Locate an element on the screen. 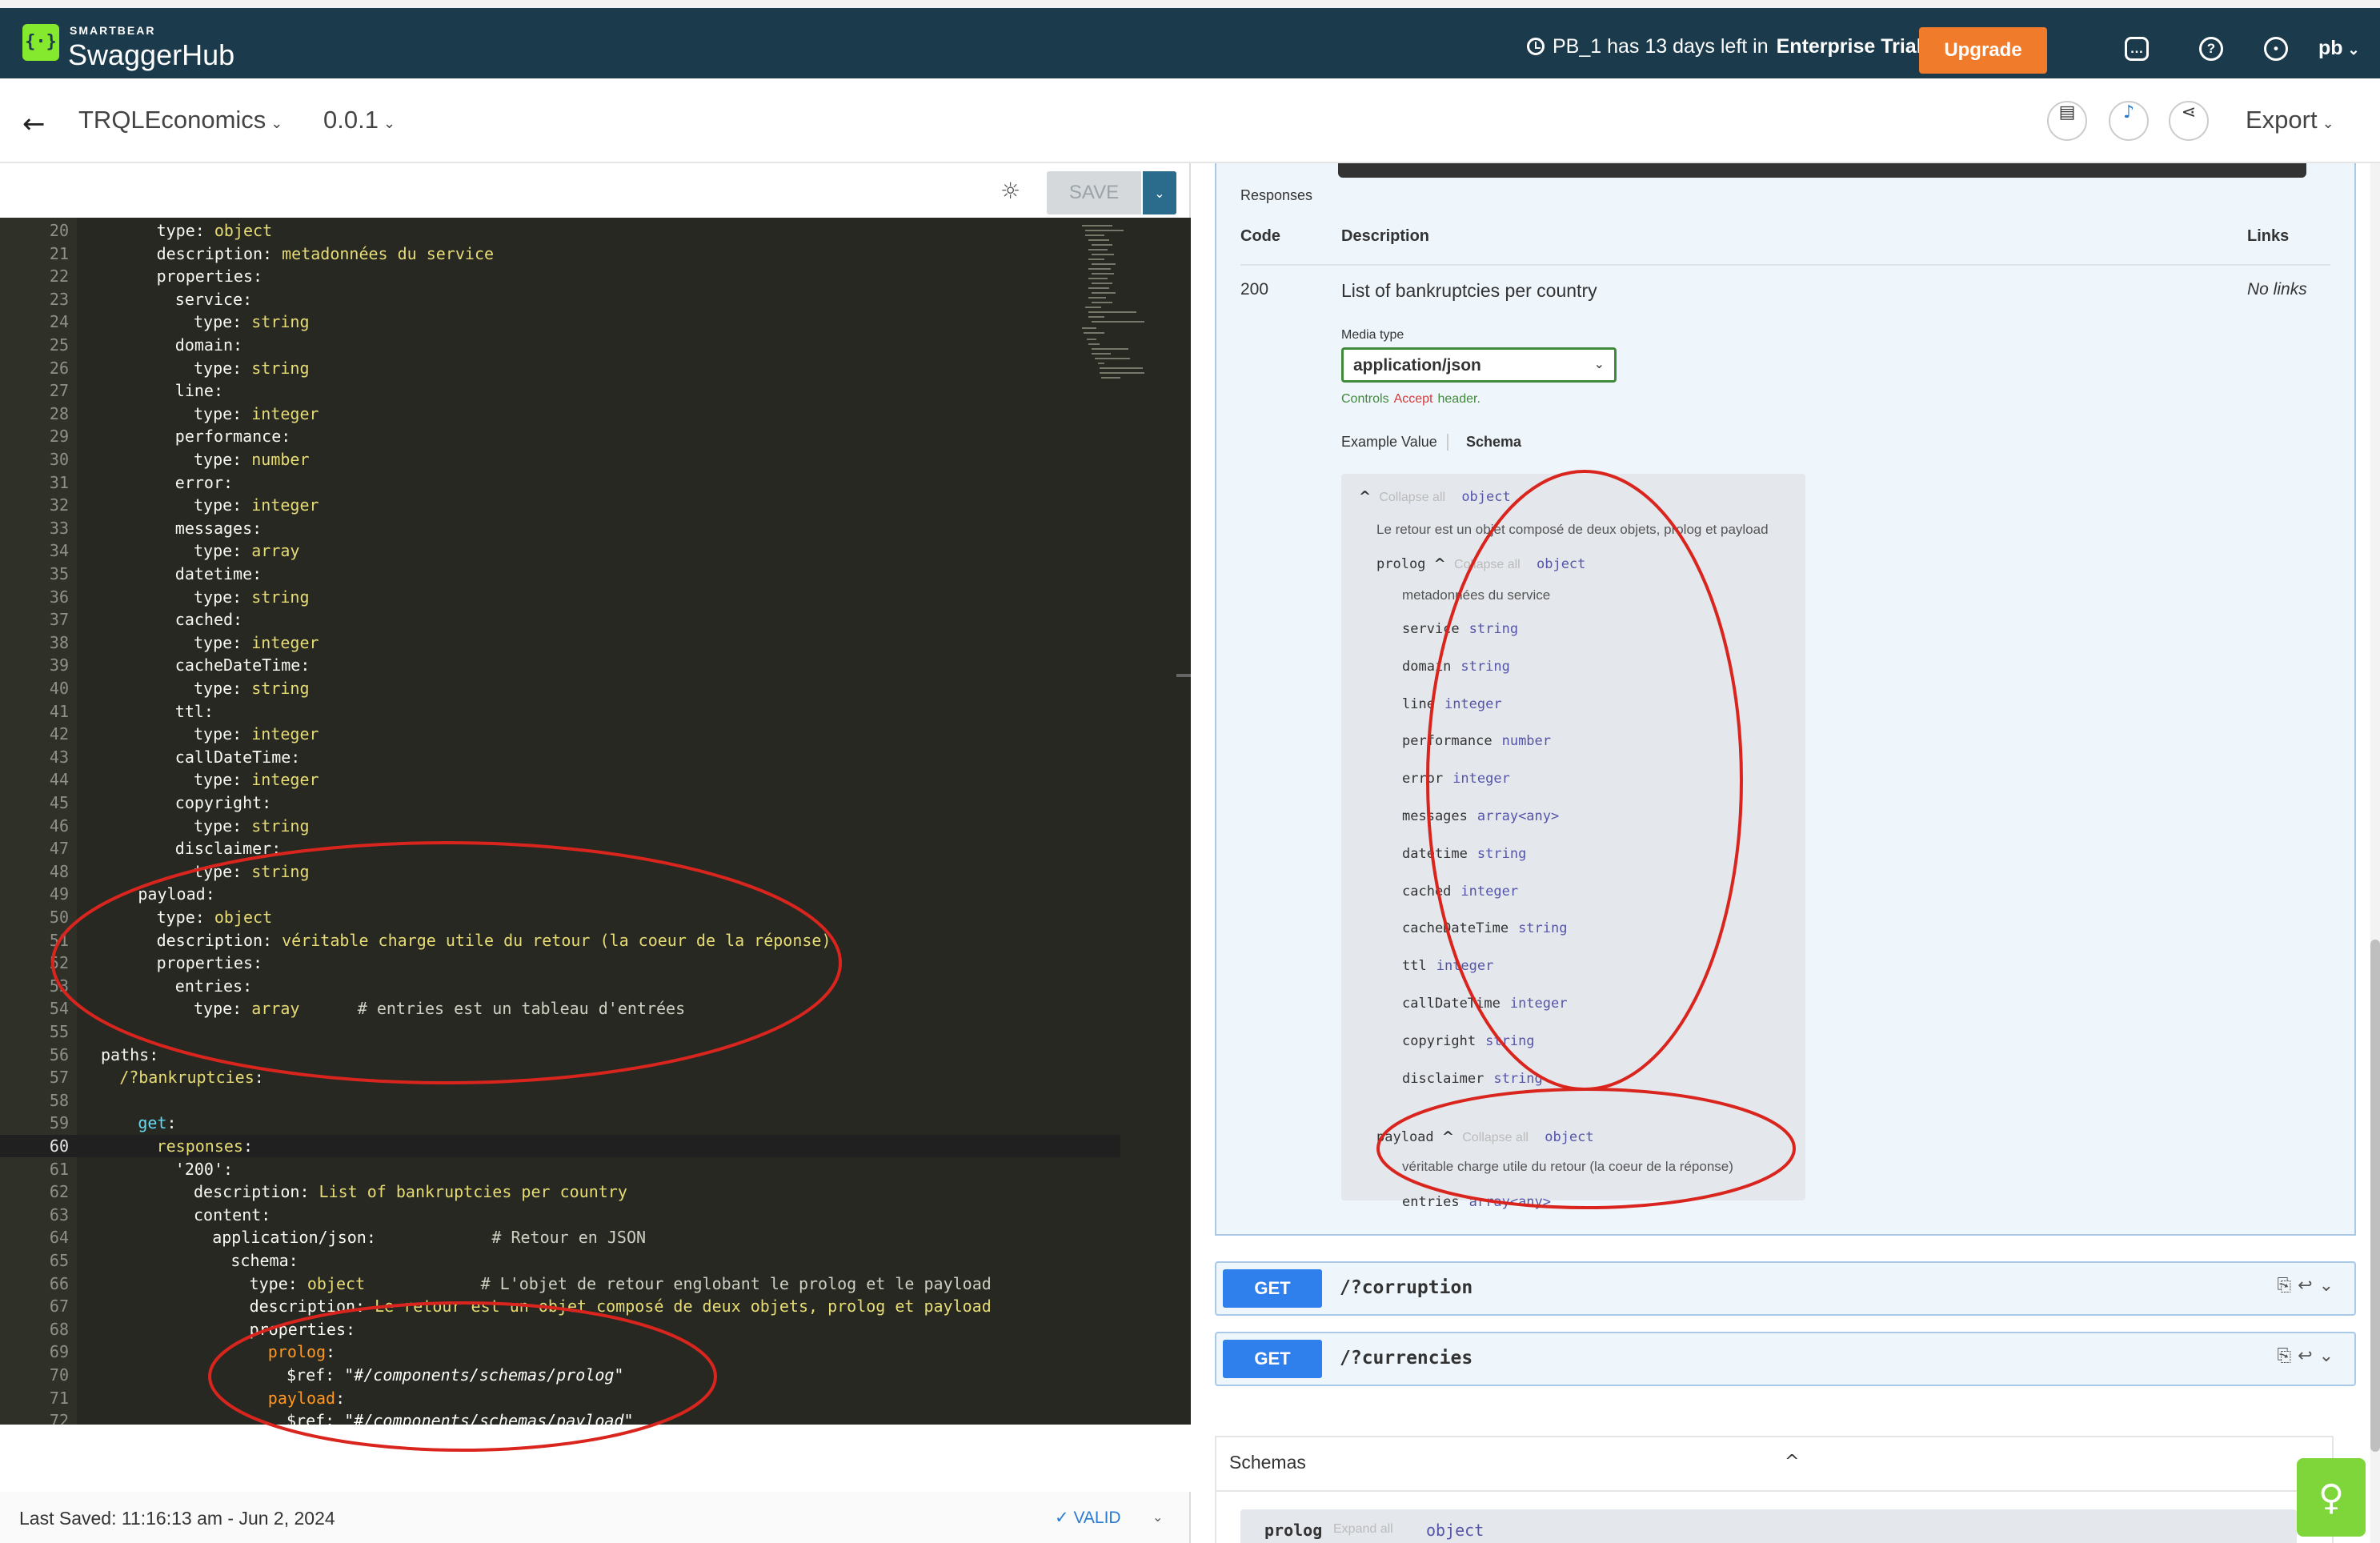  upgrade-button: Upgrade is located at coordinates (1983, 50).